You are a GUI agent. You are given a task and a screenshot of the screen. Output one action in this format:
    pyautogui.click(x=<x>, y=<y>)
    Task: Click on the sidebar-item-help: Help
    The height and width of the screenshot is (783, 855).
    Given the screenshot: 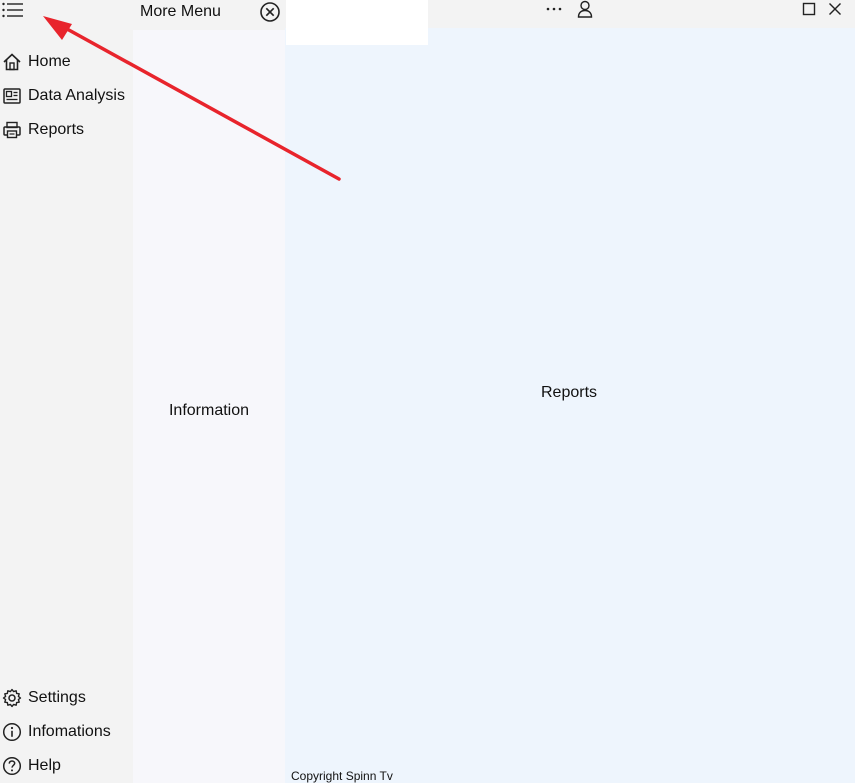 What is the action you would take?
    pyautogui.click(x=31, y=766)
    